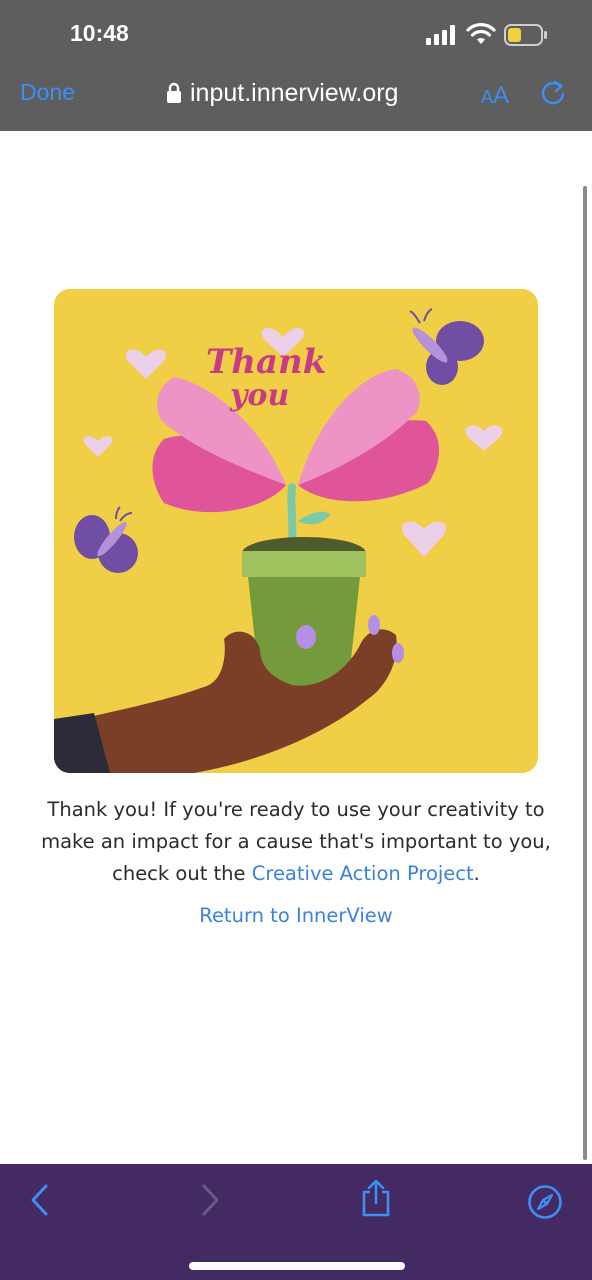 The image size is (592, 1280). I want to click on back-button, so click(40, 1200).